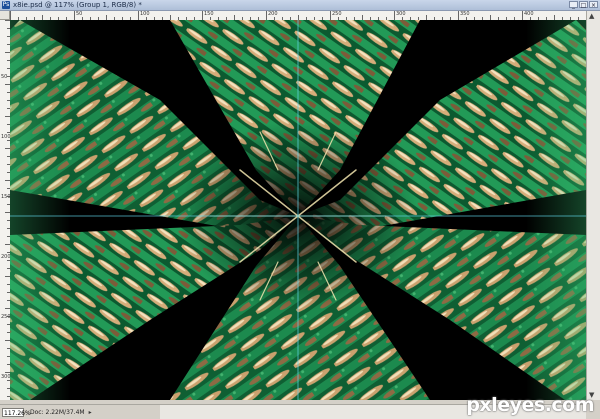 The image size is (600, 419). I want to click on ruler-label: 300, so click(401, 14).